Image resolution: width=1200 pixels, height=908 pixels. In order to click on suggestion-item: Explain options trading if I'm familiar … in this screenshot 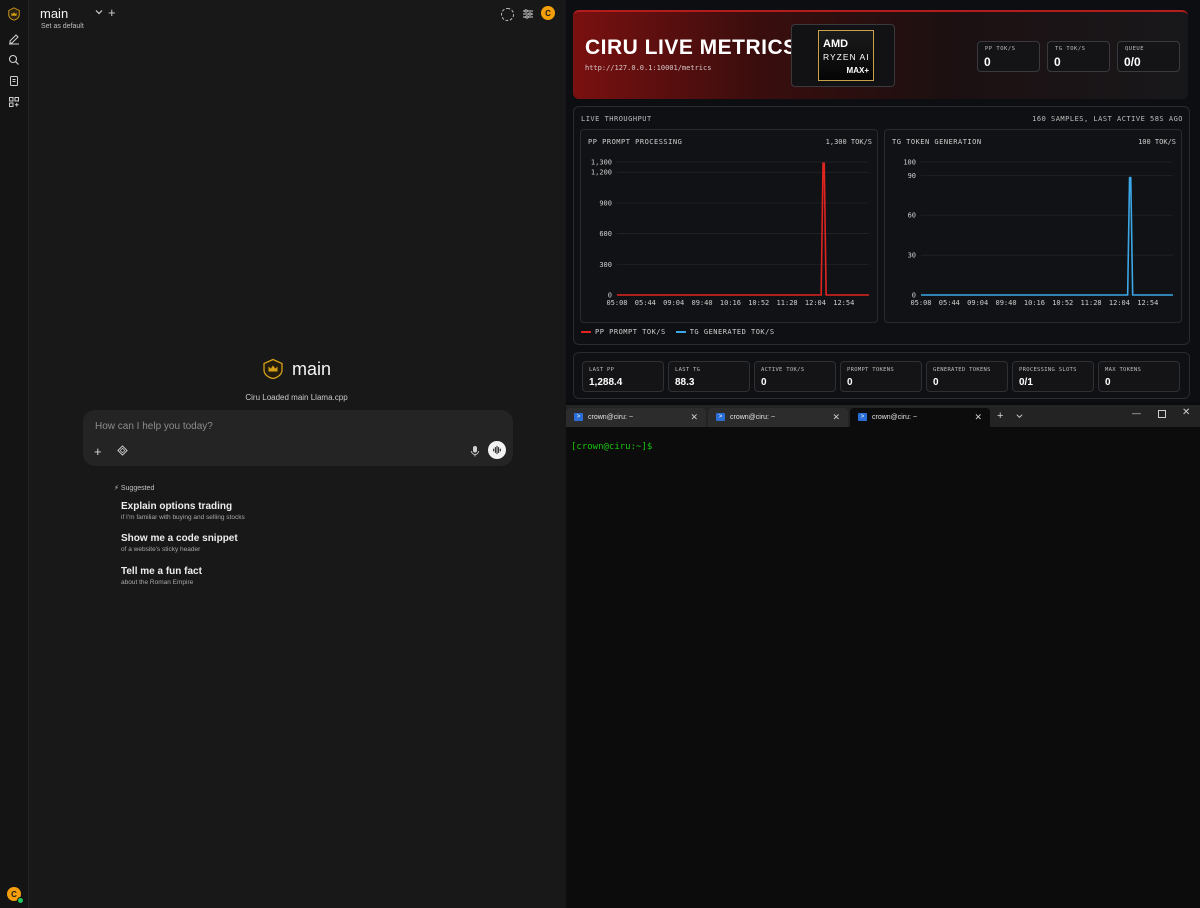, I will do `click(183, 511)`.